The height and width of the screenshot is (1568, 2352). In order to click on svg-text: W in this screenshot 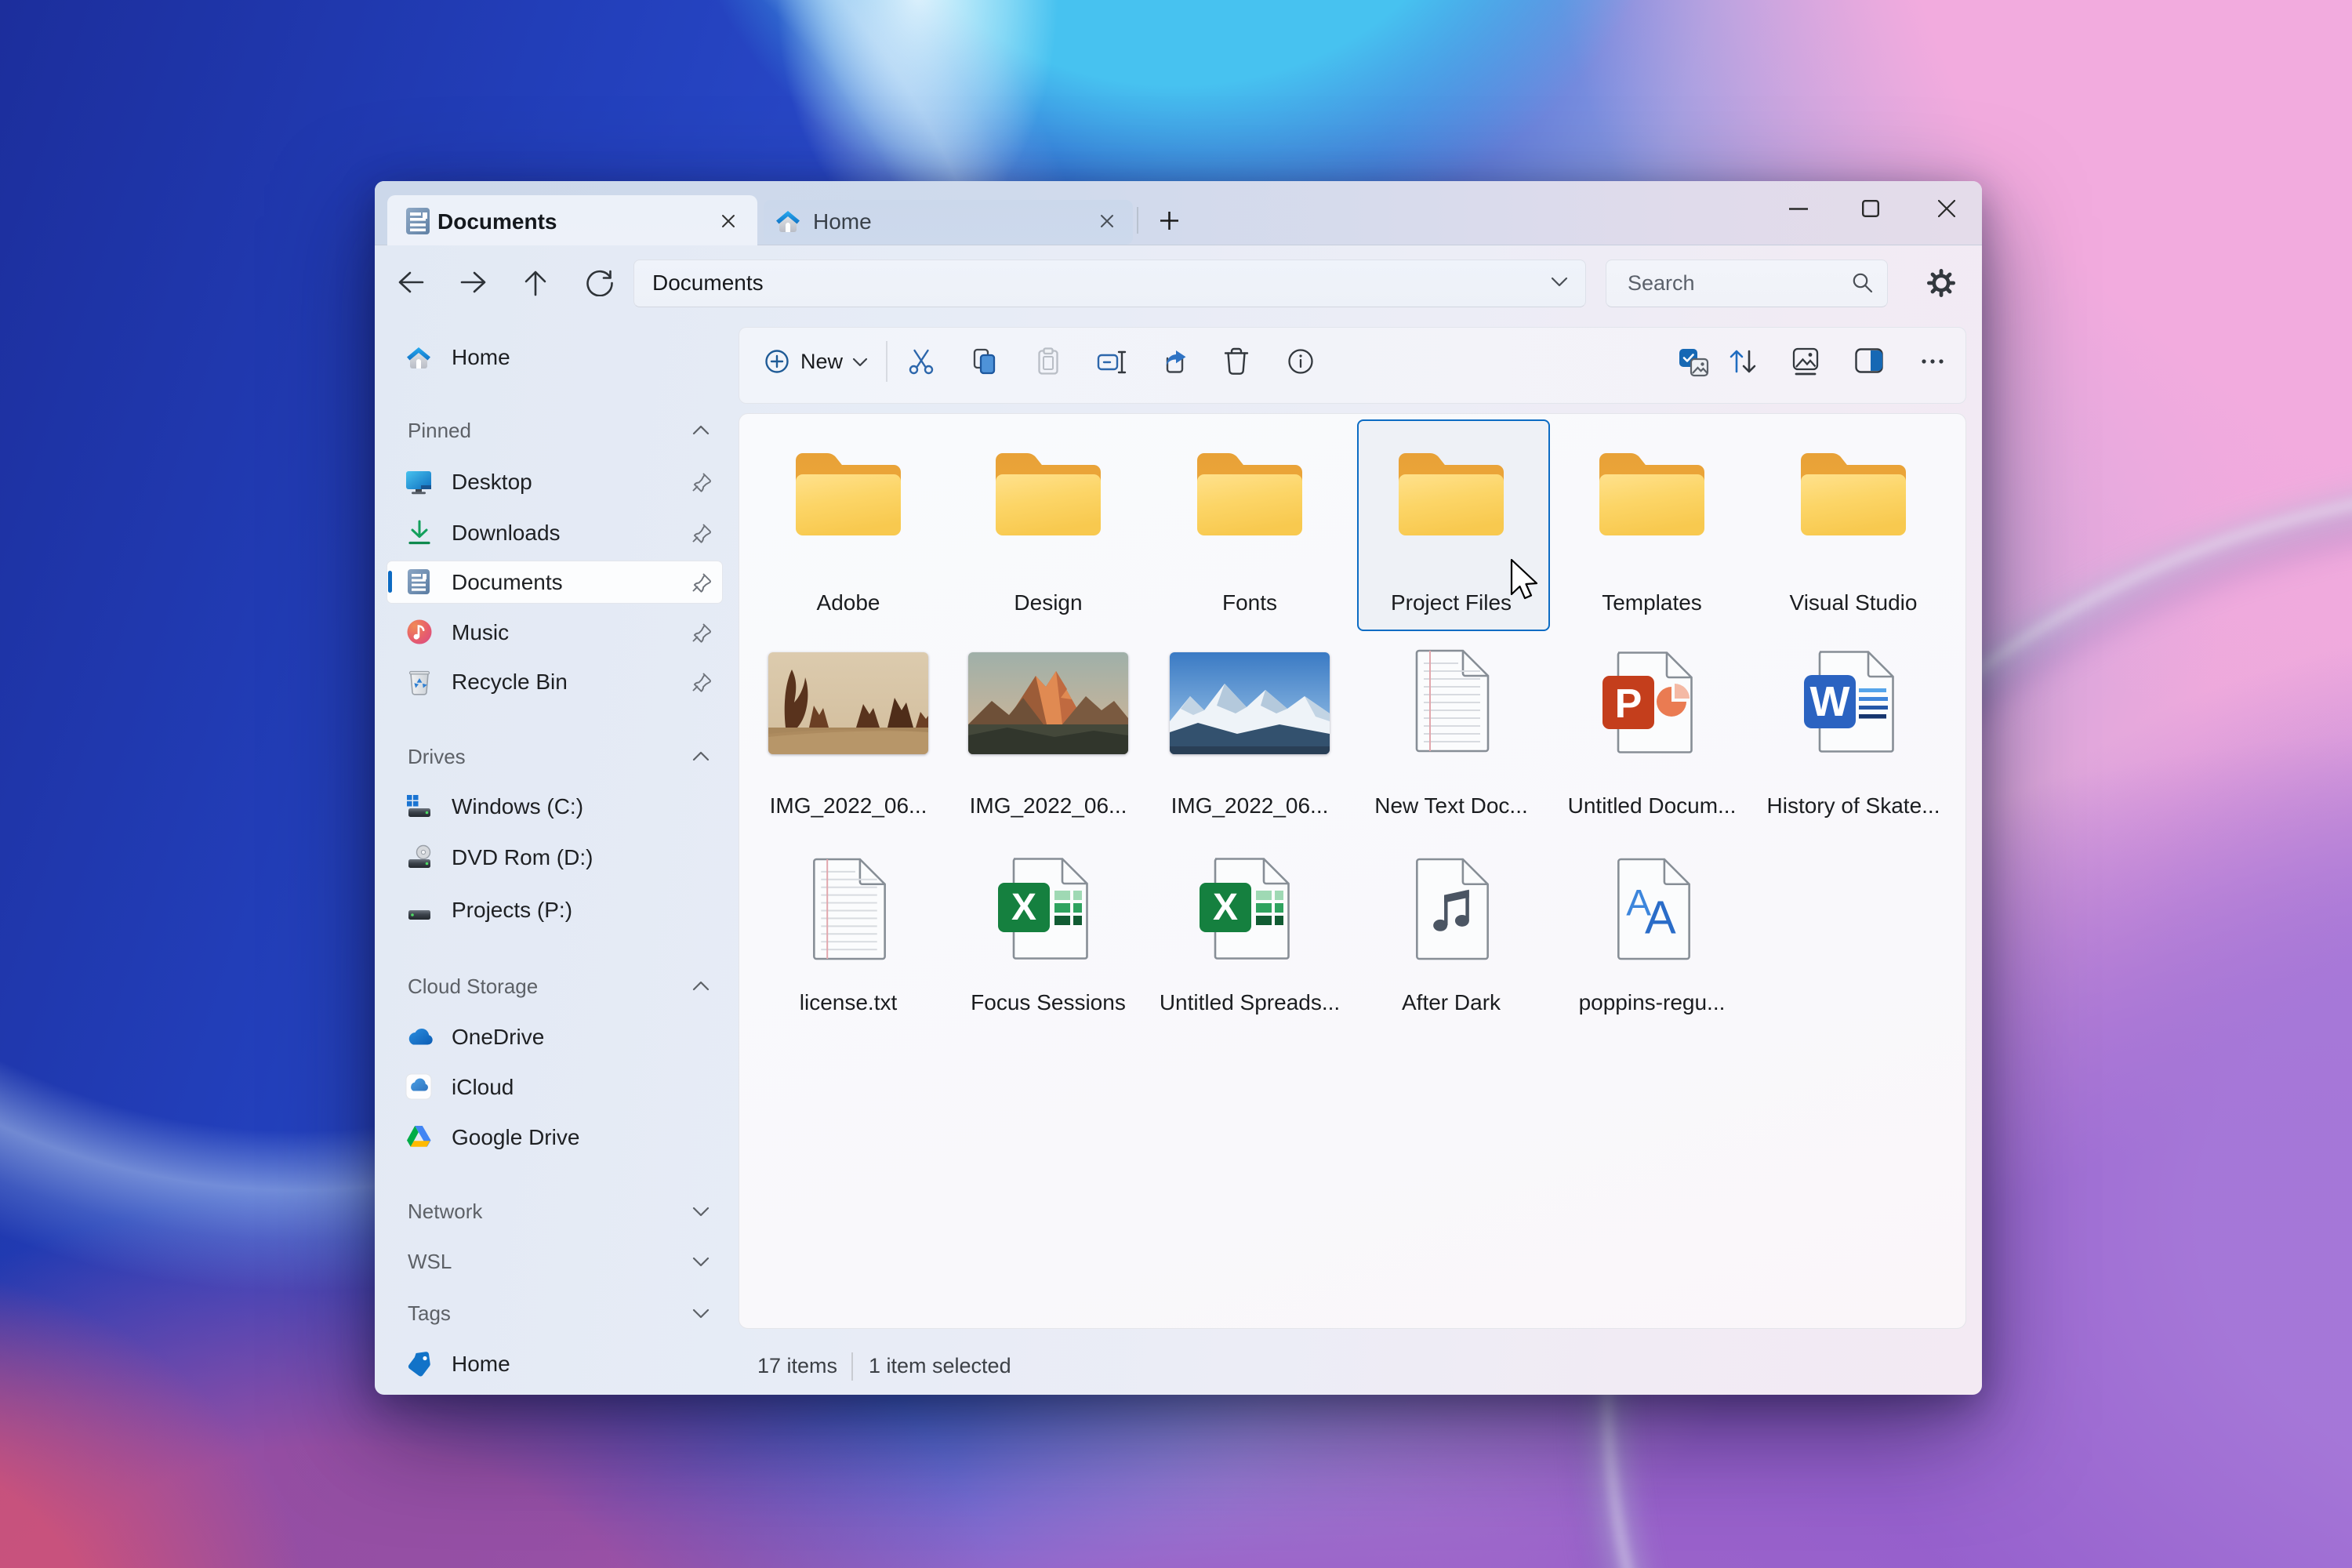, I will do `click(1830, 701)`.